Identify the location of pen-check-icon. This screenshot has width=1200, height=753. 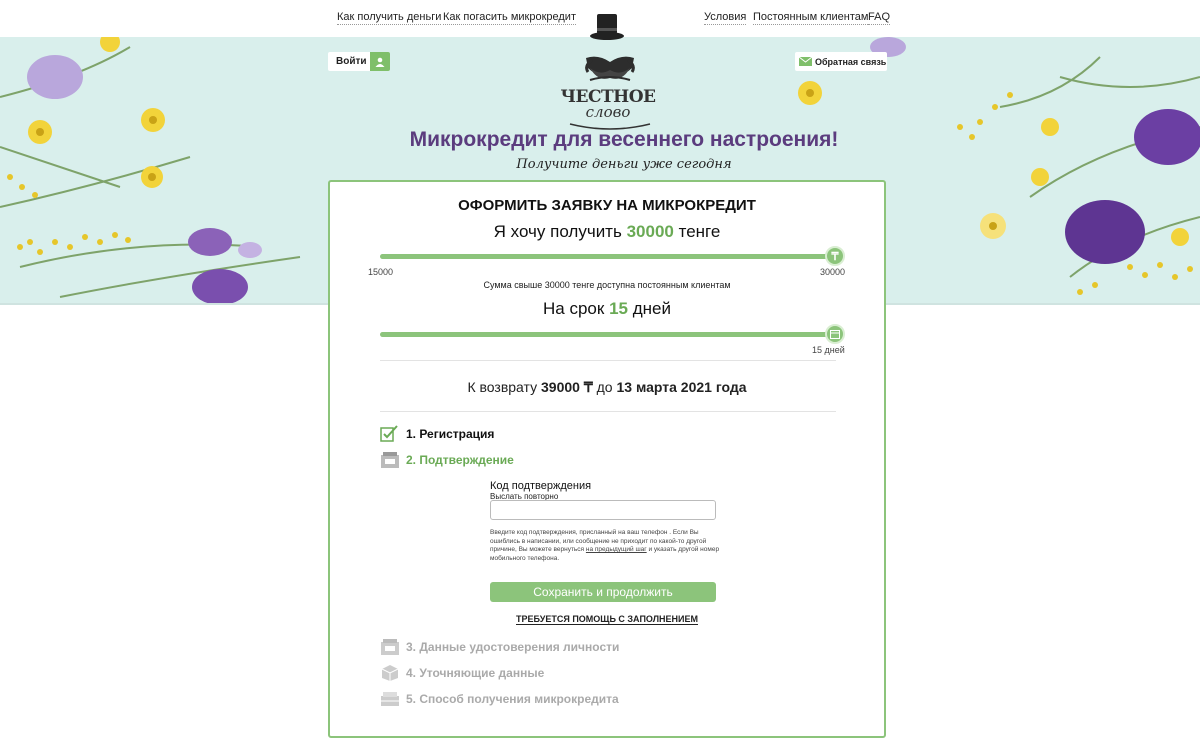
(390, 434).